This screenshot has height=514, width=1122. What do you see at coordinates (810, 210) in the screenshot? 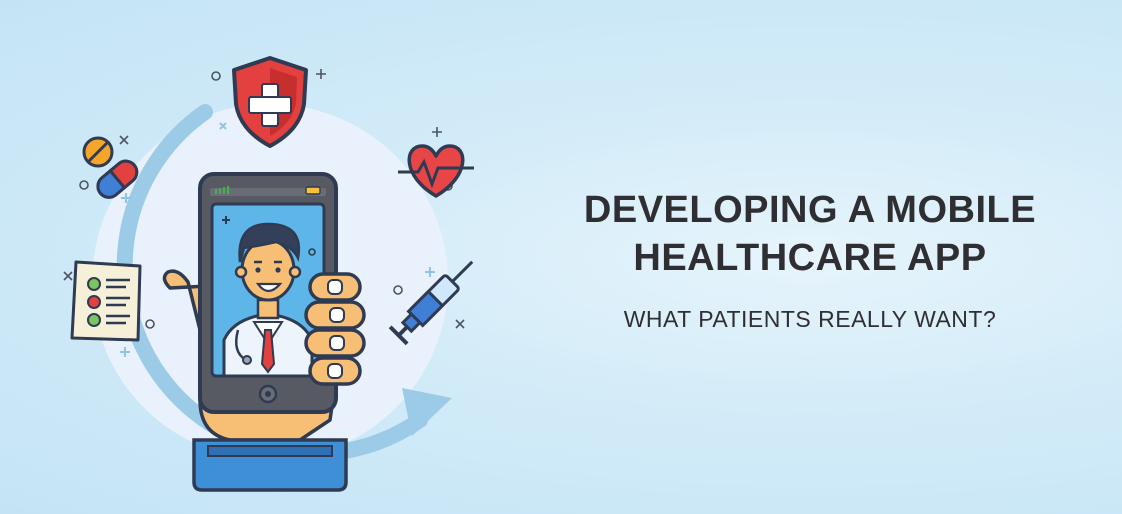
I see `headline-line-1: DEVELOPING A MOBILE` at bounding box center [810, 210].